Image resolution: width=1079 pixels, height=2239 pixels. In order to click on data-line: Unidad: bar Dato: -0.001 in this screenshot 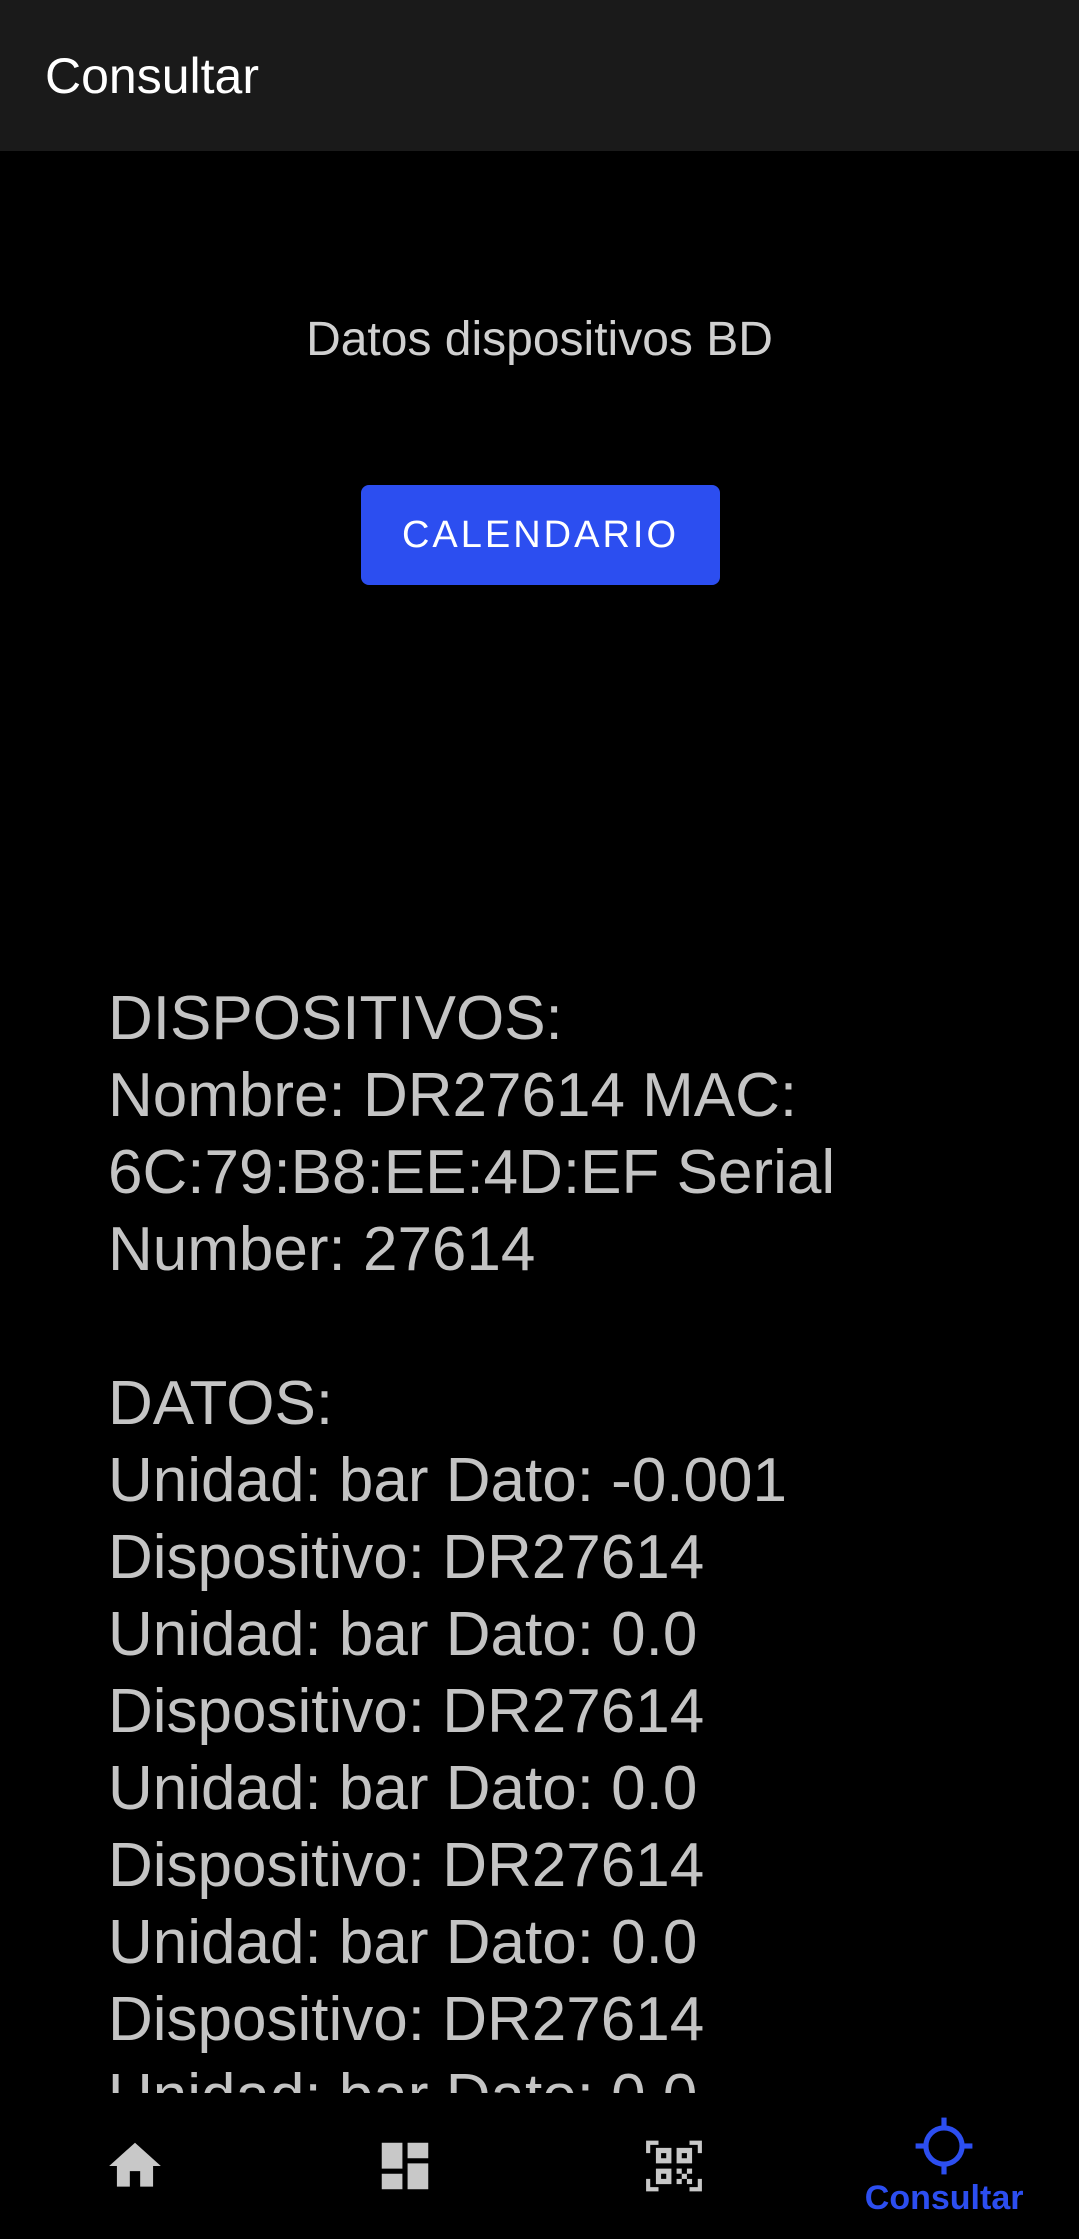, I will do `click(447, 1480)`.